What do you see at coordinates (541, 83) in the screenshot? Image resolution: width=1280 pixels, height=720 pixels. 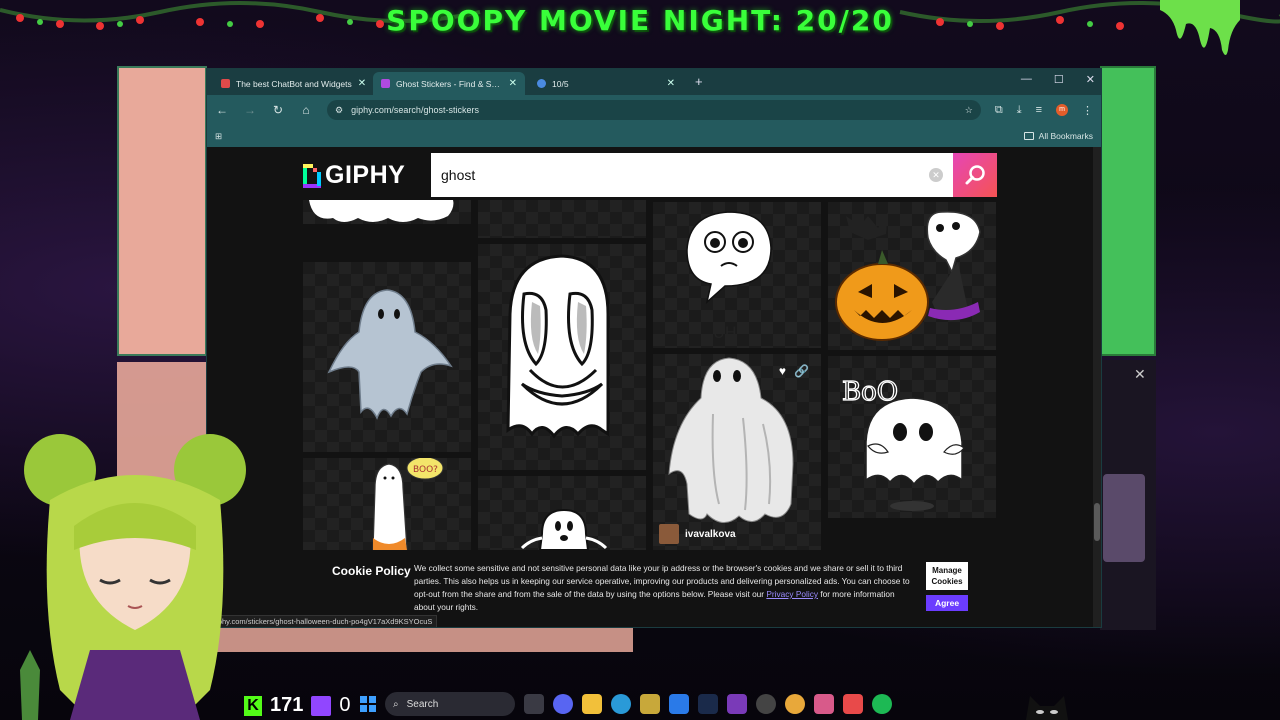 I see `google-favicon-icon` at bounding box center [541, 83].